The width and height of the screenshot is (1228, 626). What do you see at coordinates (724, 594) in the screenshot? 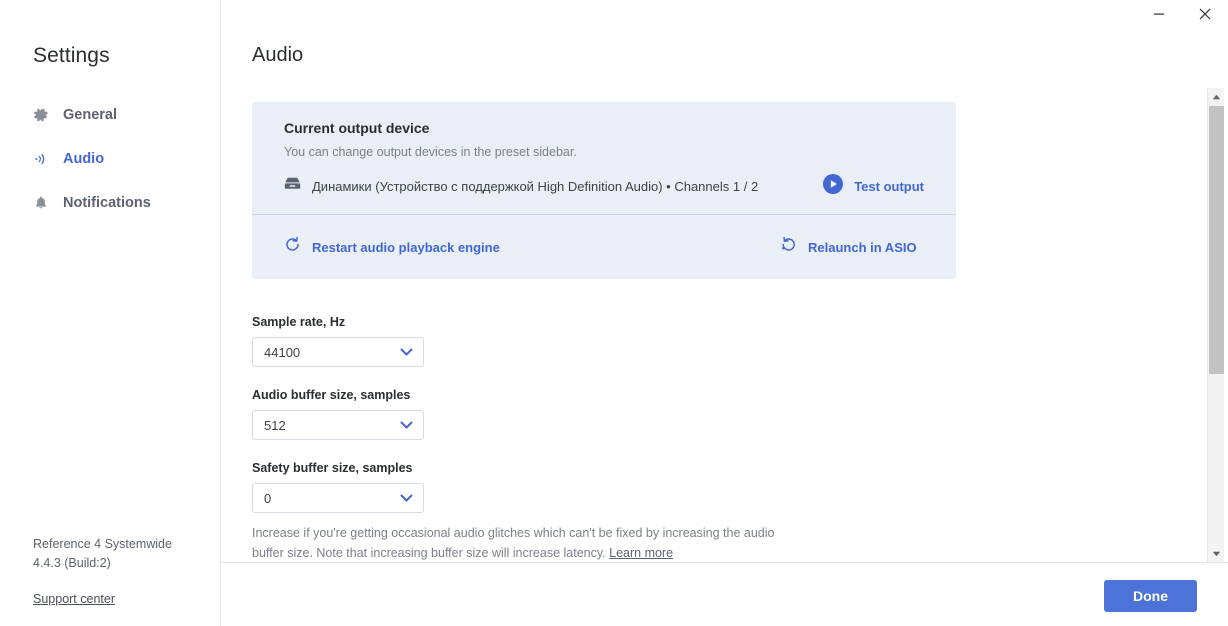
I see `footer-bar: Done` at bounding box center [724, 594].